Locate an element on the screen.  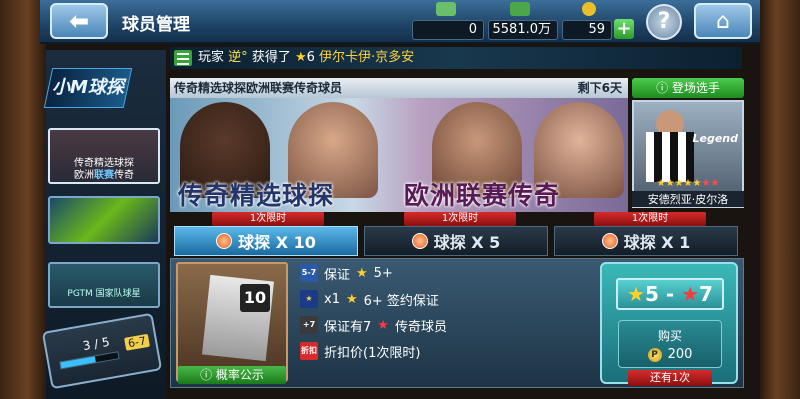
nav-legend-scout: 传奇精选球探 欧洲联赛传奇 is located at coordinates (104, 156).